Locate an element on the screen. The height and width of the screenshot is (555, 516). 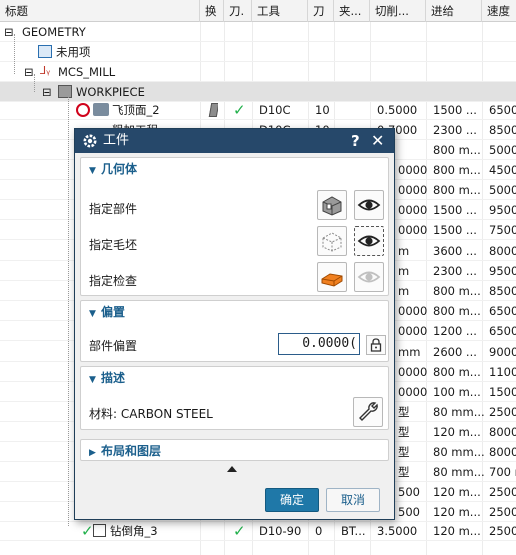
select-part-button is located at coordinates (332, 205).